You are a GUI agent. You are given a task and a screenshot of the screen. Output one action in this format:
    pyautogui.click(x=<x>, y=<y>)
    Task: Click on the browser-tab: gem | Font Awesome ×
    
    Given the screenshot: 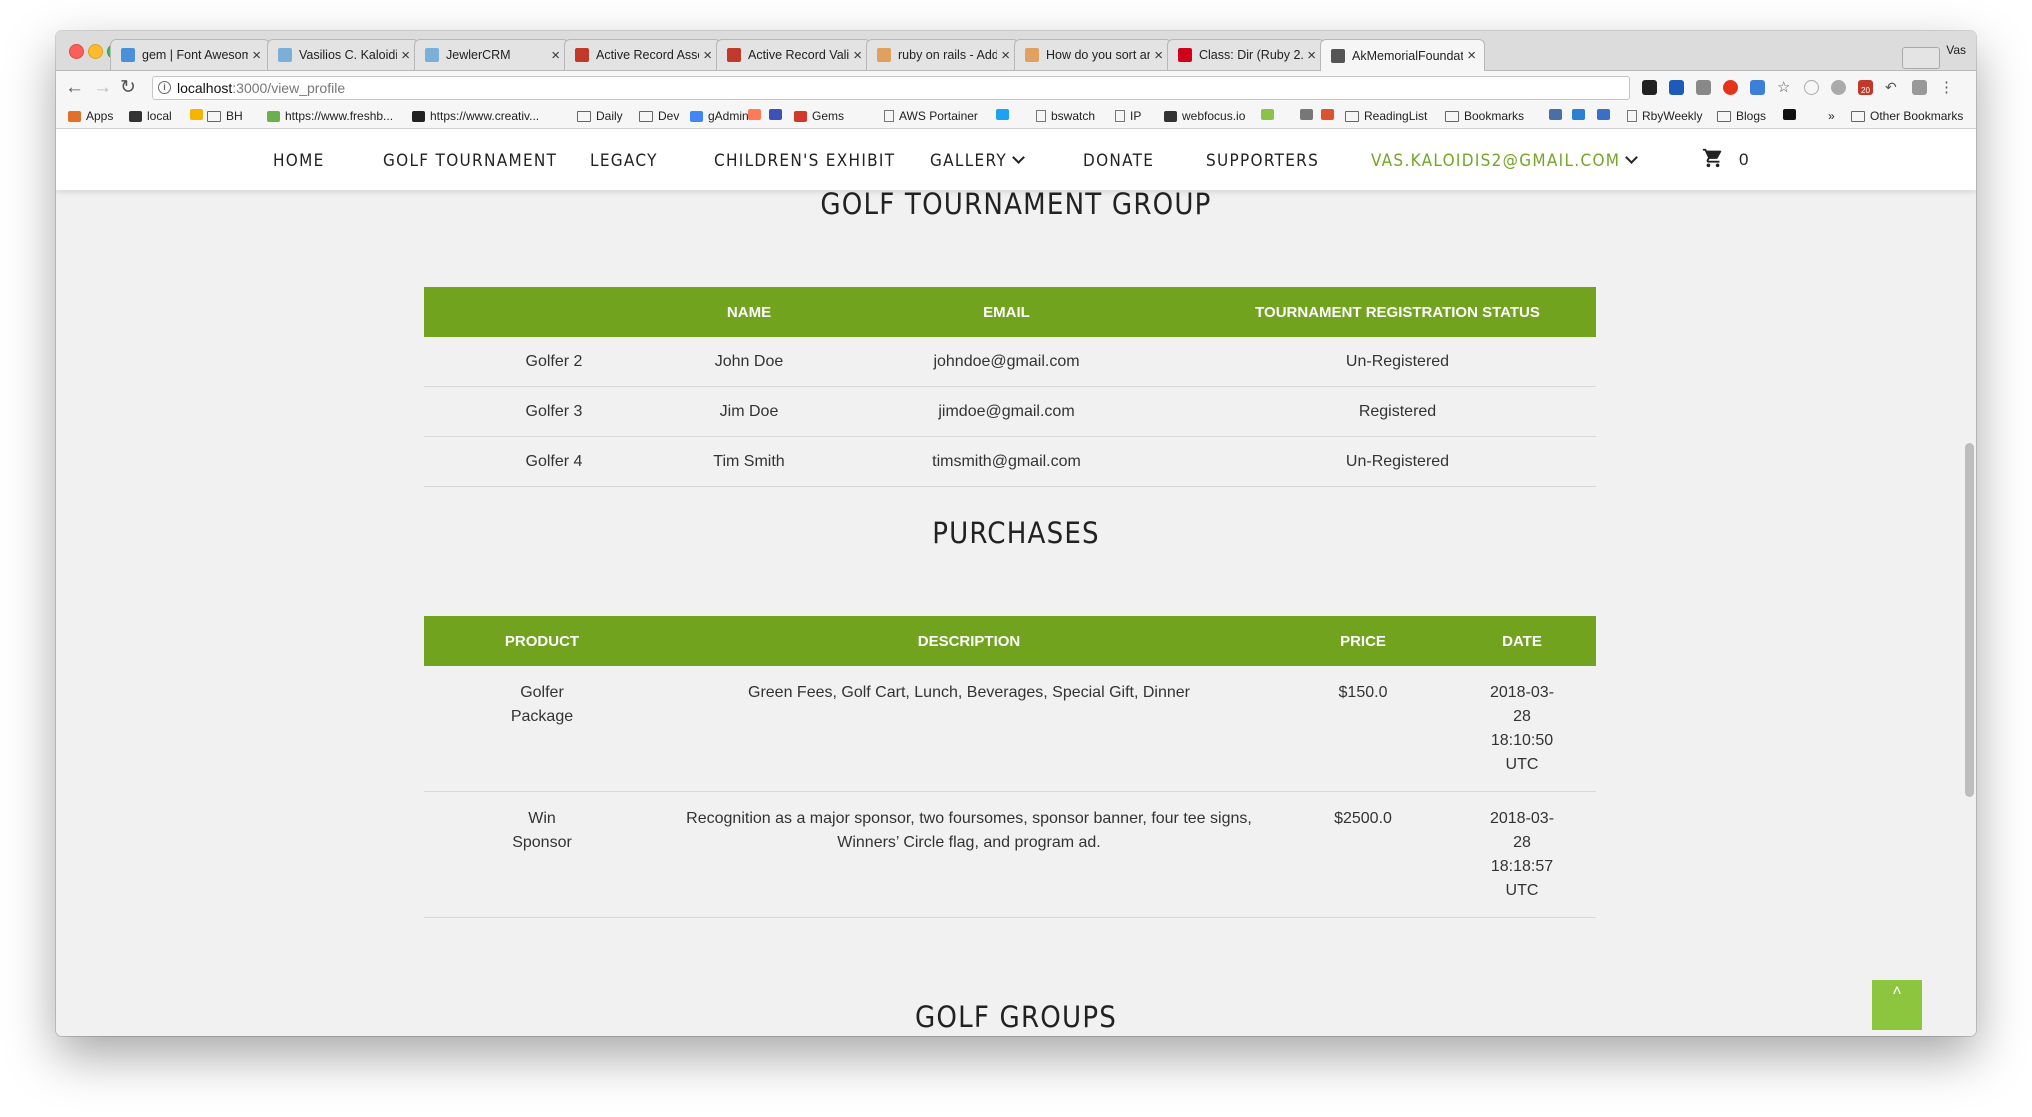 What is the action you would take?
    pyautogui.click(x=190, y=54)
    